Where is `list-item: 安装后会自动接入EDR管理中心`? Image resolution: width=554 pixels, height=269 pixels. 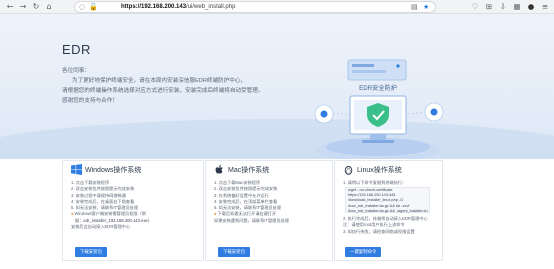 list-item: 安装后会自动接入EDR管理中心 is located at coordinates (101, 227).